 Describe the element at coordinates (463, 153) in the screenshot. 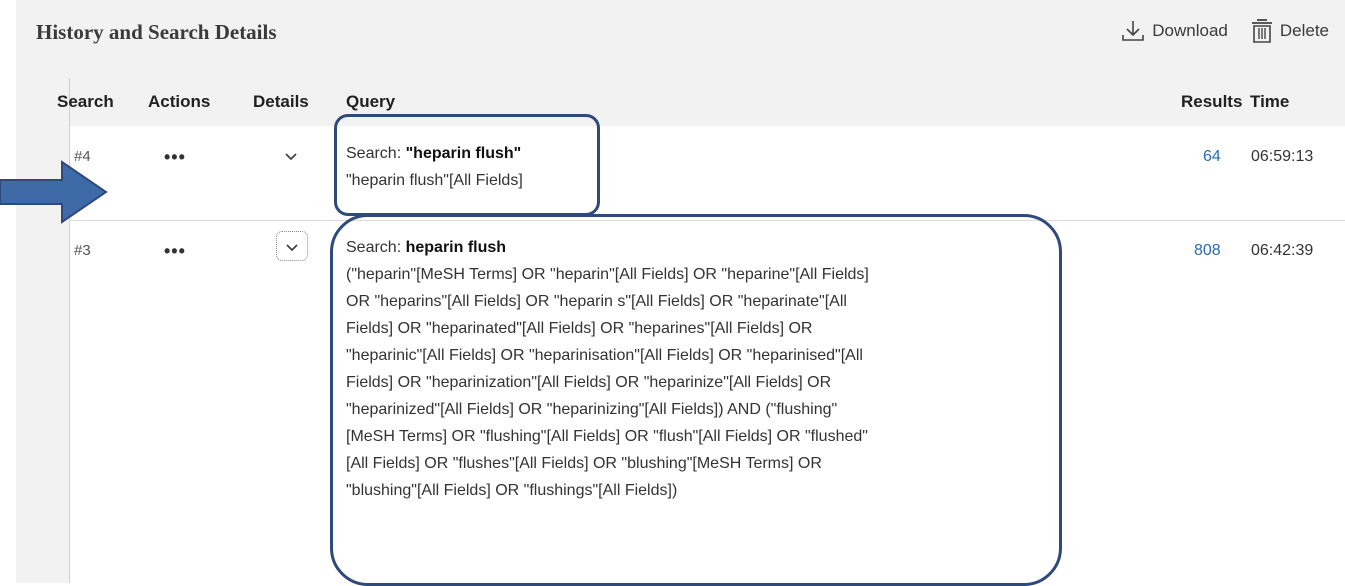

I see `query-term: "heparin flush"` at that location.